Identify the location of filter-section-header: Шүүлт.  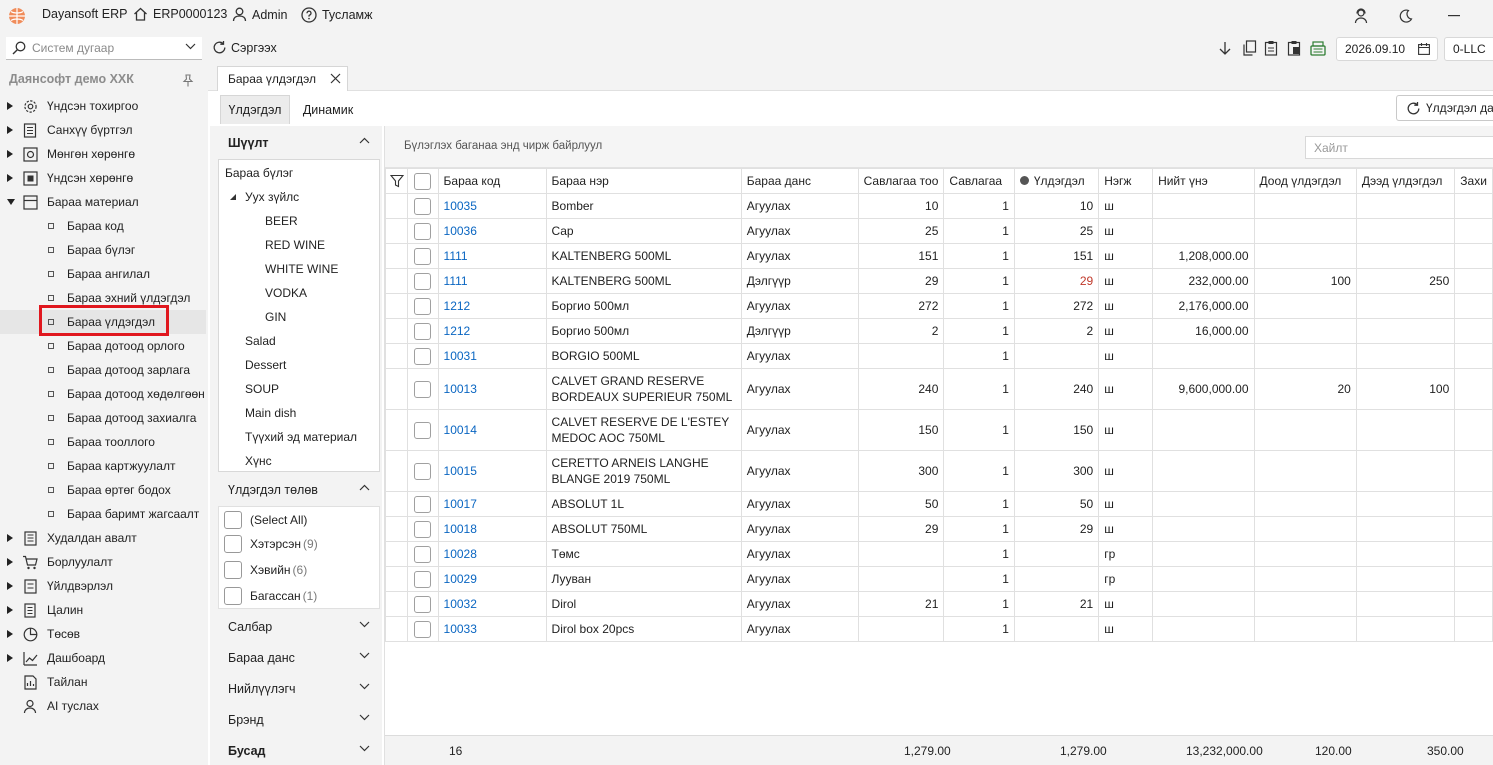
(298, 143).